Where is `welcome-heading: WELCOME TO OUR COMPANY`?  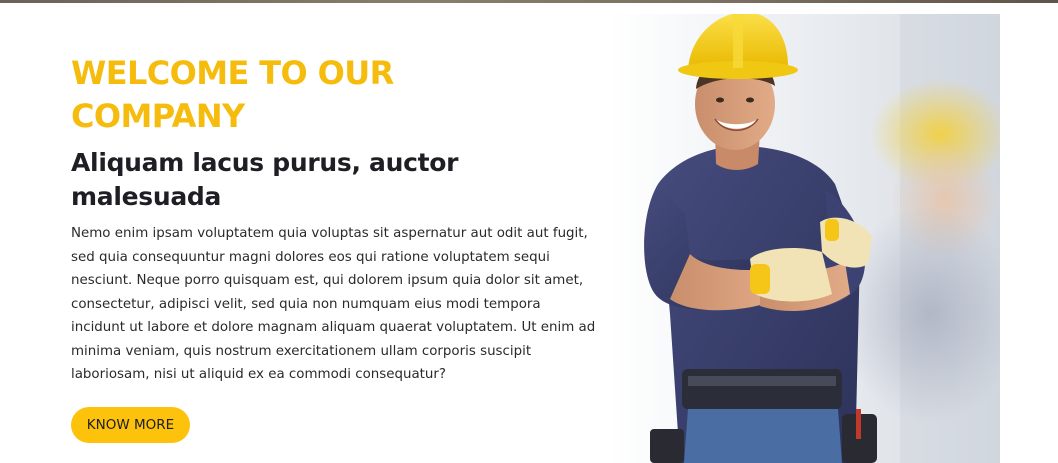 welcome-heading: WELCOME TO OUR COMPANY is located at coordinates (232, 94).